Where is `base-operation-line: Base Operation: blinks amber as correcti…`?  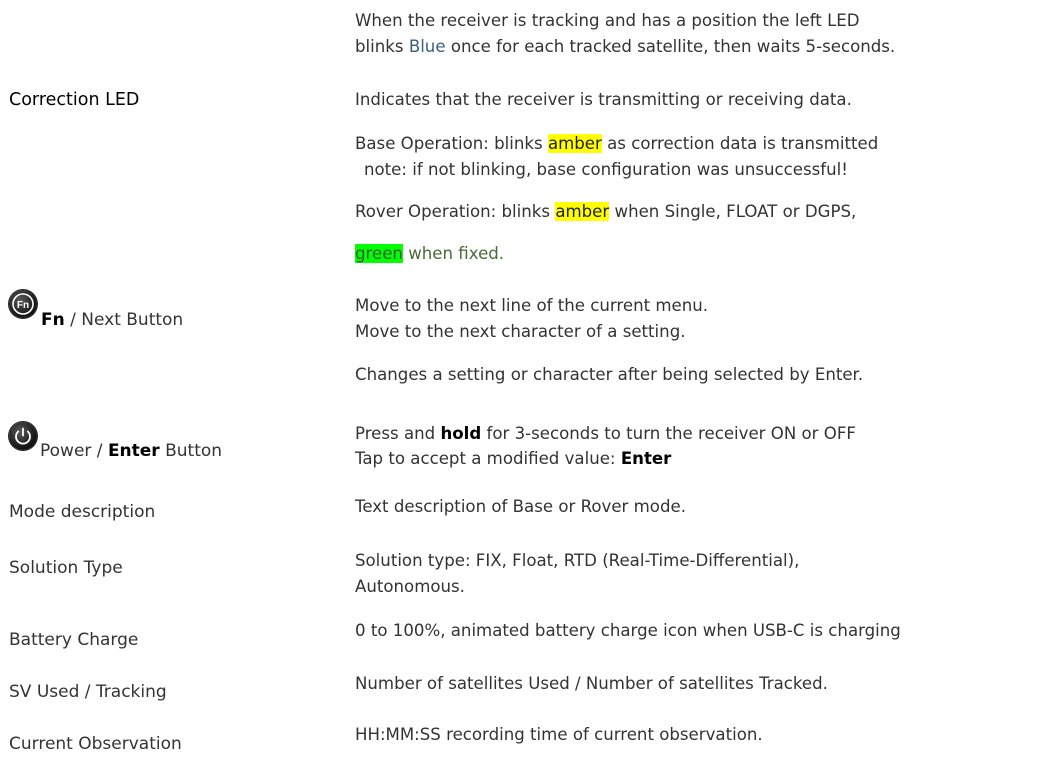 base-operation-line: Base Operation: blinks amber as correcti… is located at coordinates (616, 144).